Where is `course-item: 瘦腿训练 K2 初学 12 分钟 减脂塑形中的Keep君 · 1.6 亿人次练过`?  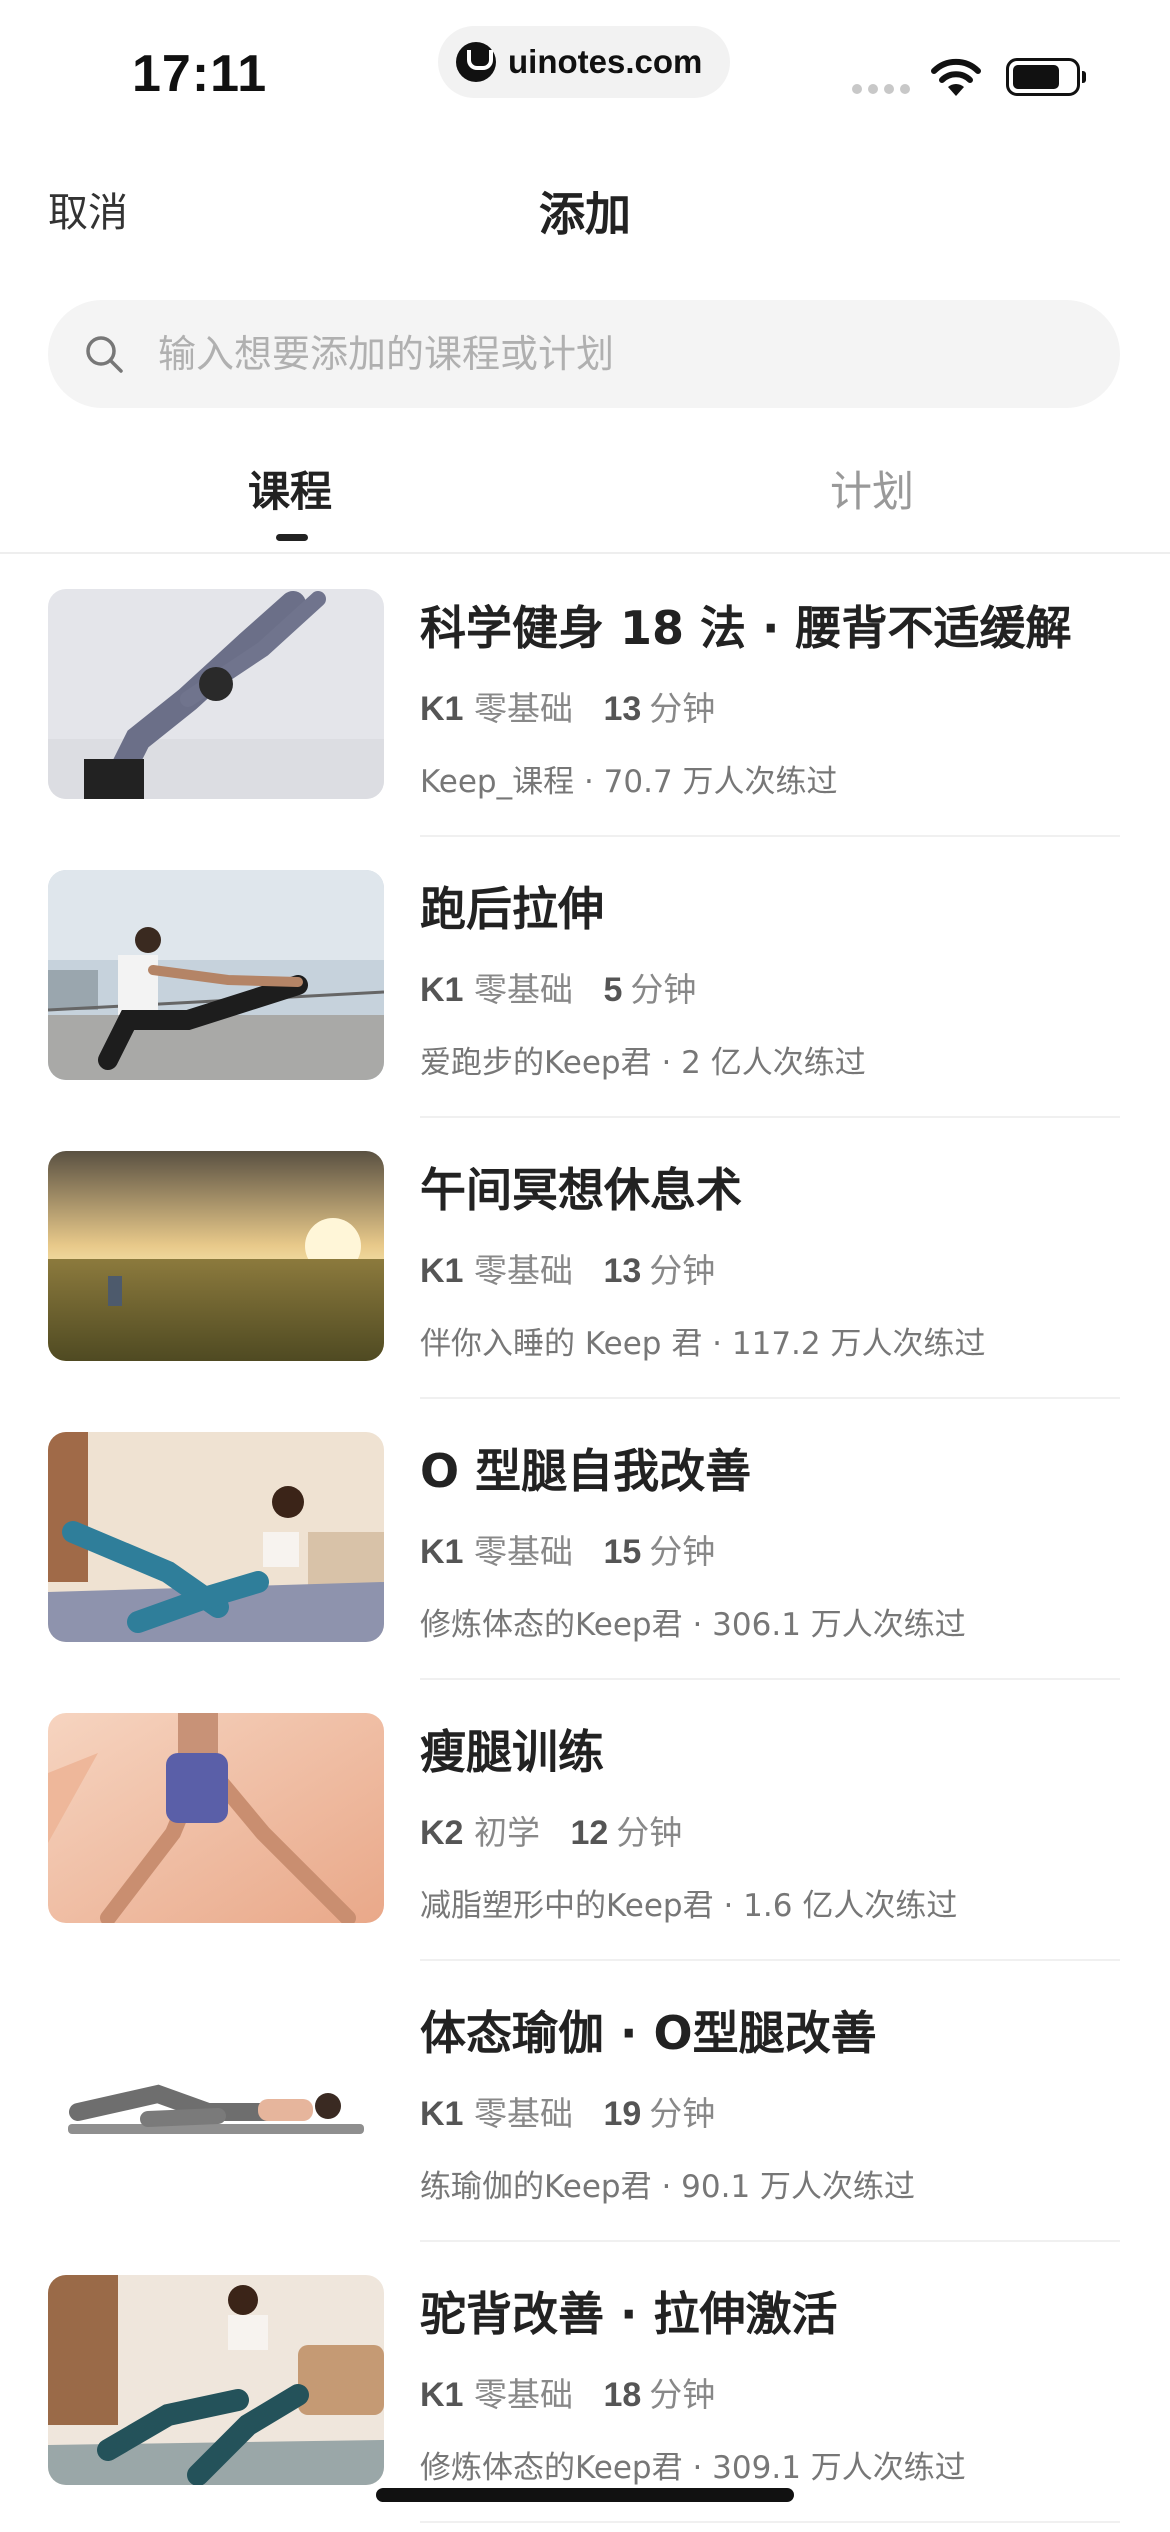 course-item: 瘦腿训练 K2 初学 12 分钟 减脂塑形中的Keep君 · 1.6 亿人次练过 is located at coordinates (585, 1820).